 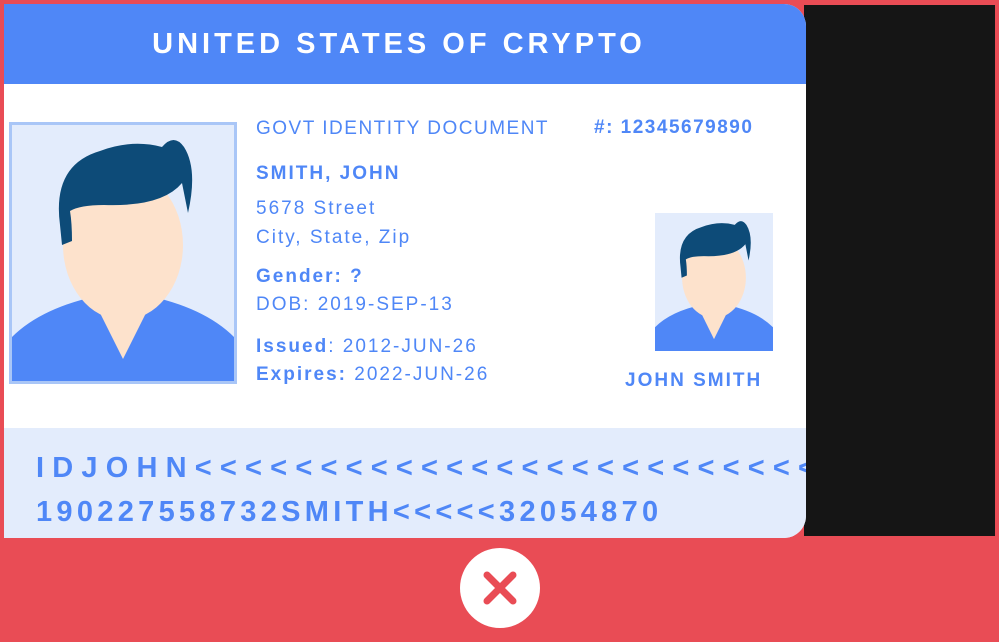 What do you see at coordinates (403, 128) in the screenshot?
I see `document-type: GOVT IDENTITY DOCUMENT` at bounding box center [403, 128].